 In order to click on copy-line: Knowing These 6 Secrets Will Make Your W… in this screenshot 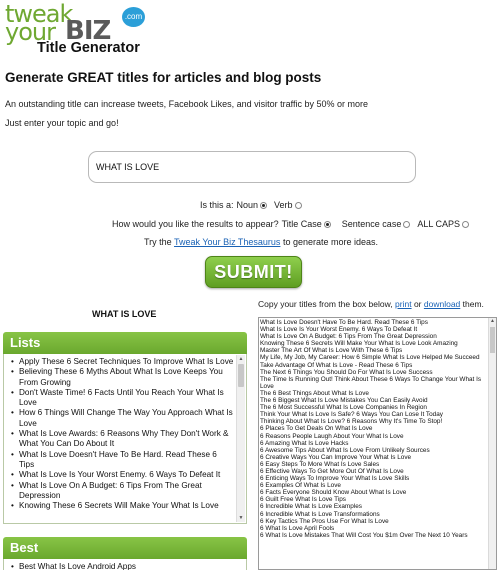, I will do `click(359, 344)`.